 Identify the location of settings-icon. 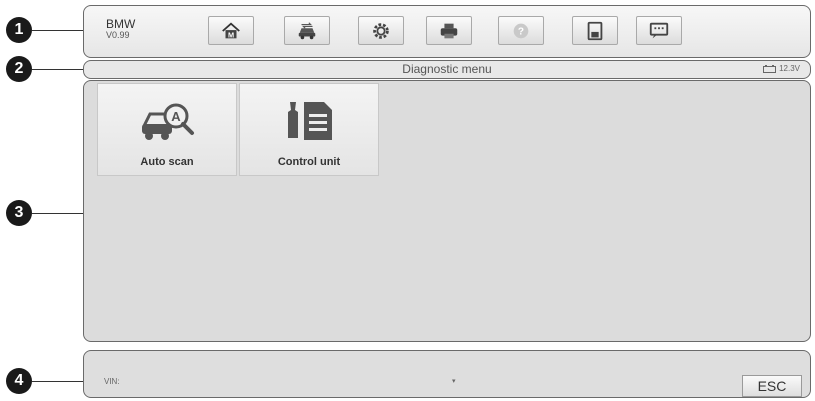
(381, 30).